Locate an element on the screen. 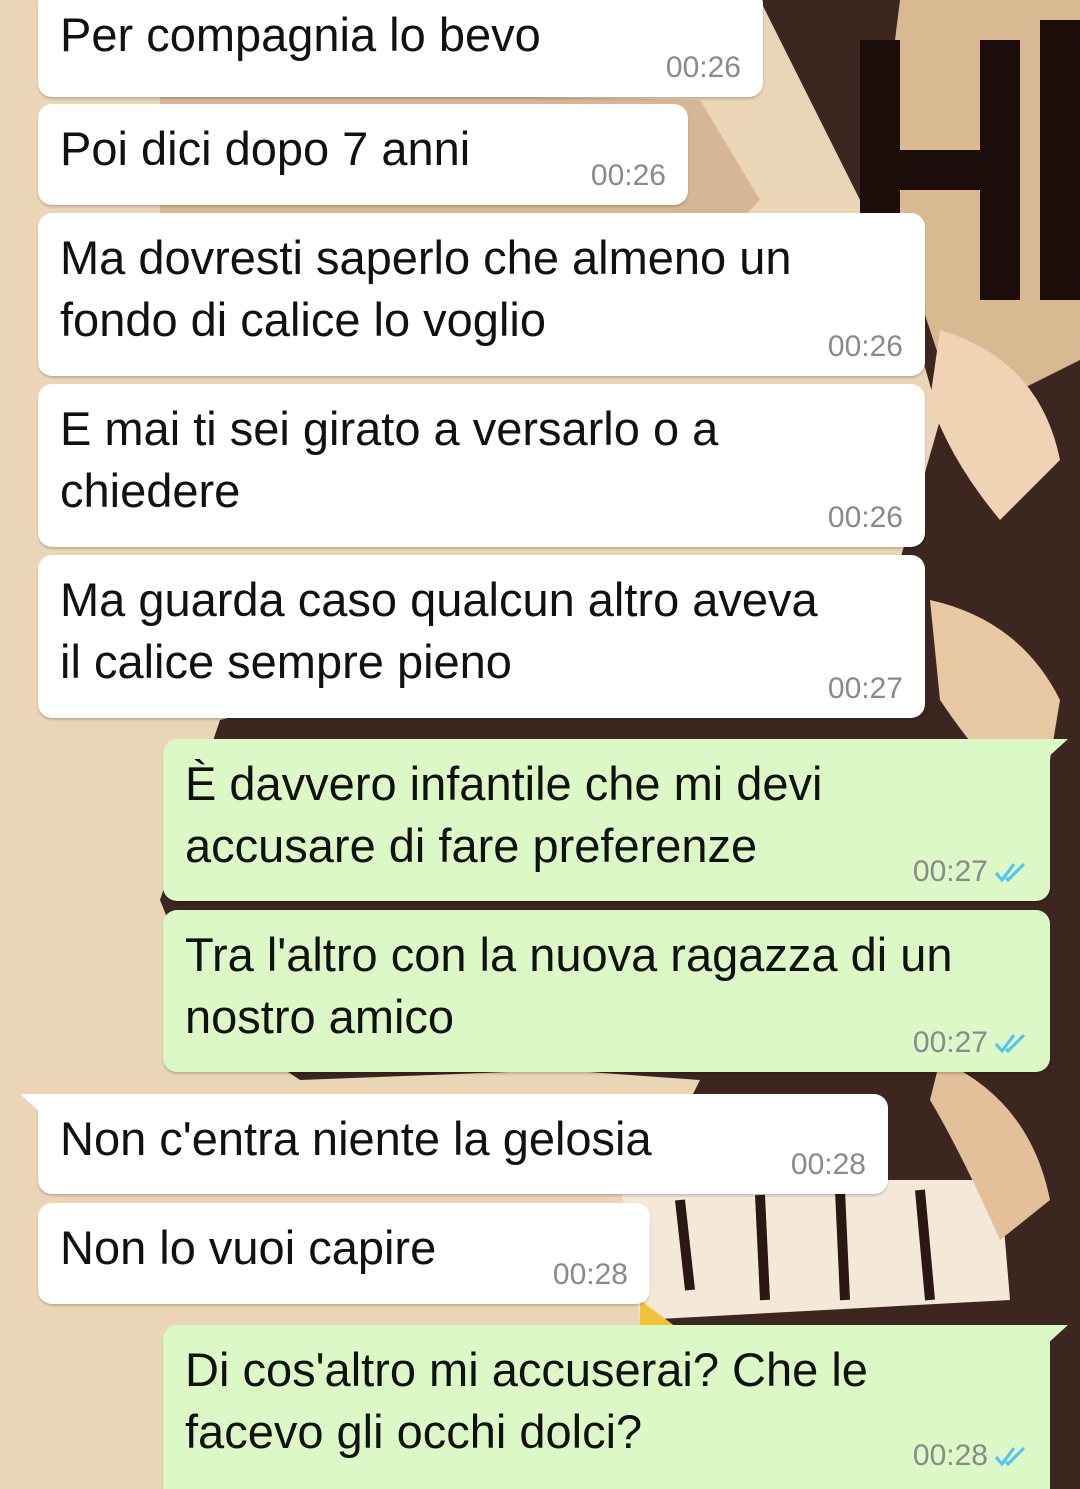 The width and height of the screenshot is (1080, 1489). incoming-message: Per compagnia lo bevo 00:26 is located at coordinates (400, 48).